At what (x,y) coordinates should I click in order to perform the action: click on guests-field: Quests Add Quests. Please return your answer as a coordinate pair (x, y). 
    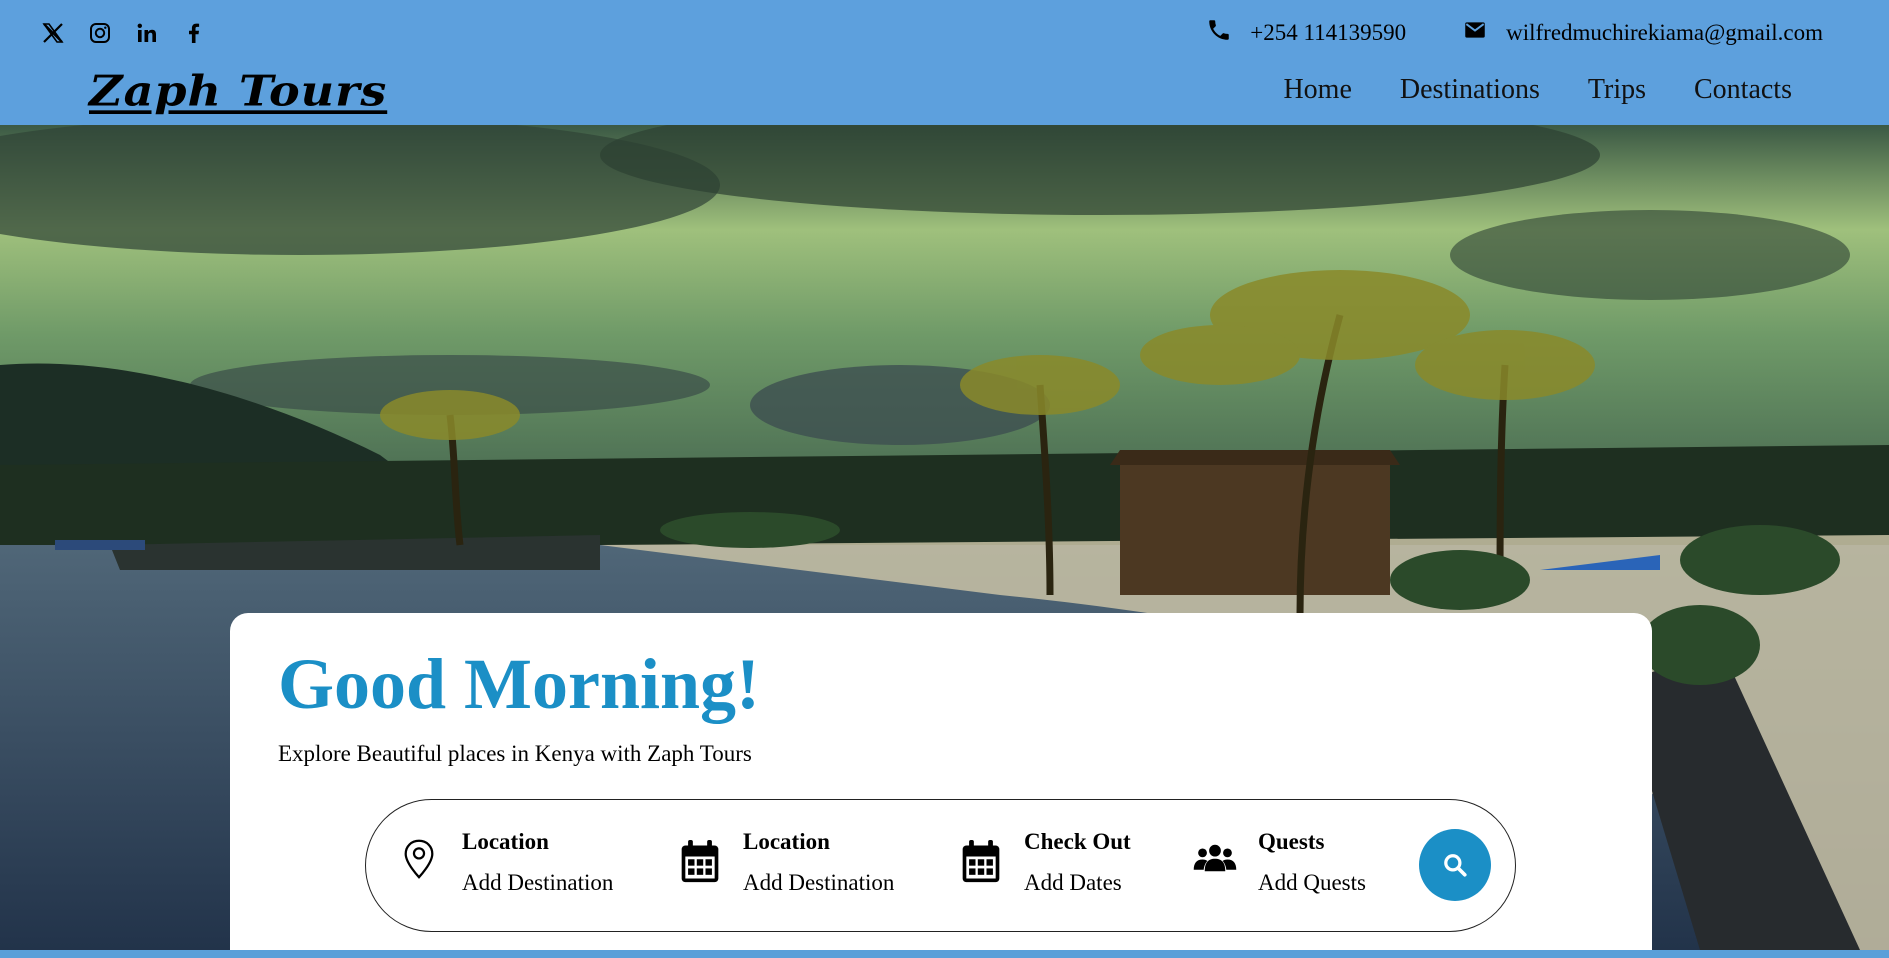
    Looking at the image, I should click on (1279, 862).